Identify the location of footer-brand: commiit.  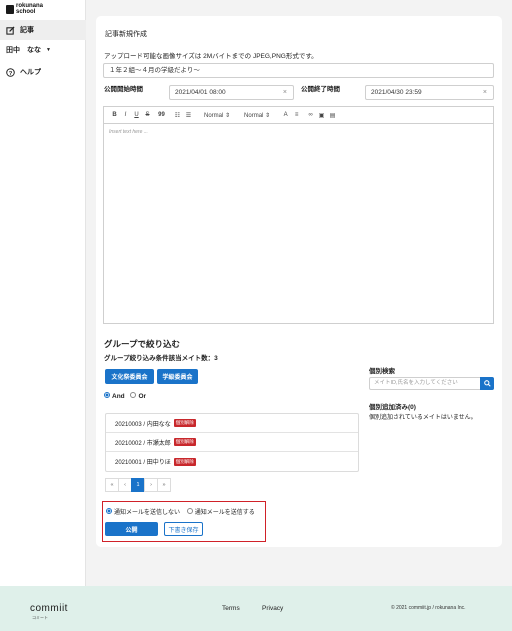
(49, 608).